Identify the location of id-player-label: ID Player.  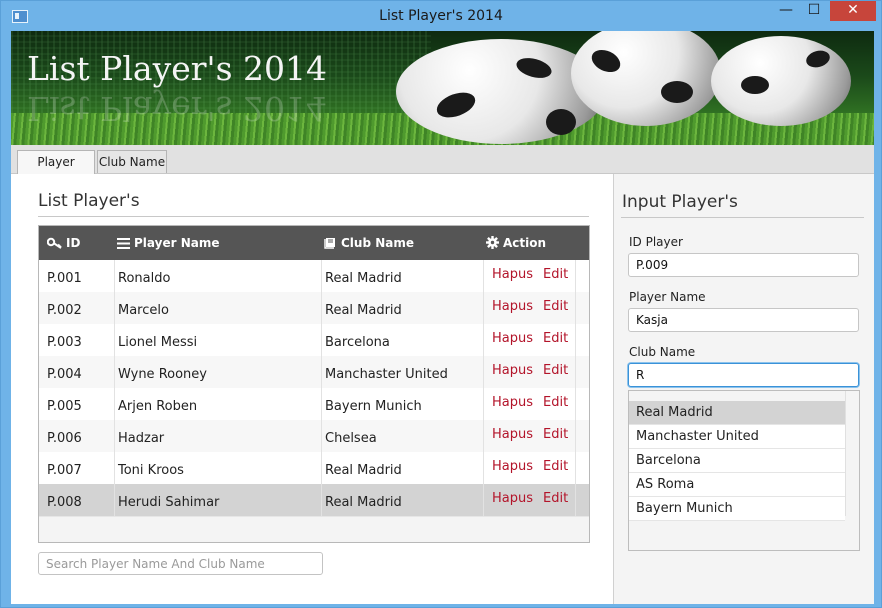
(656, 242).